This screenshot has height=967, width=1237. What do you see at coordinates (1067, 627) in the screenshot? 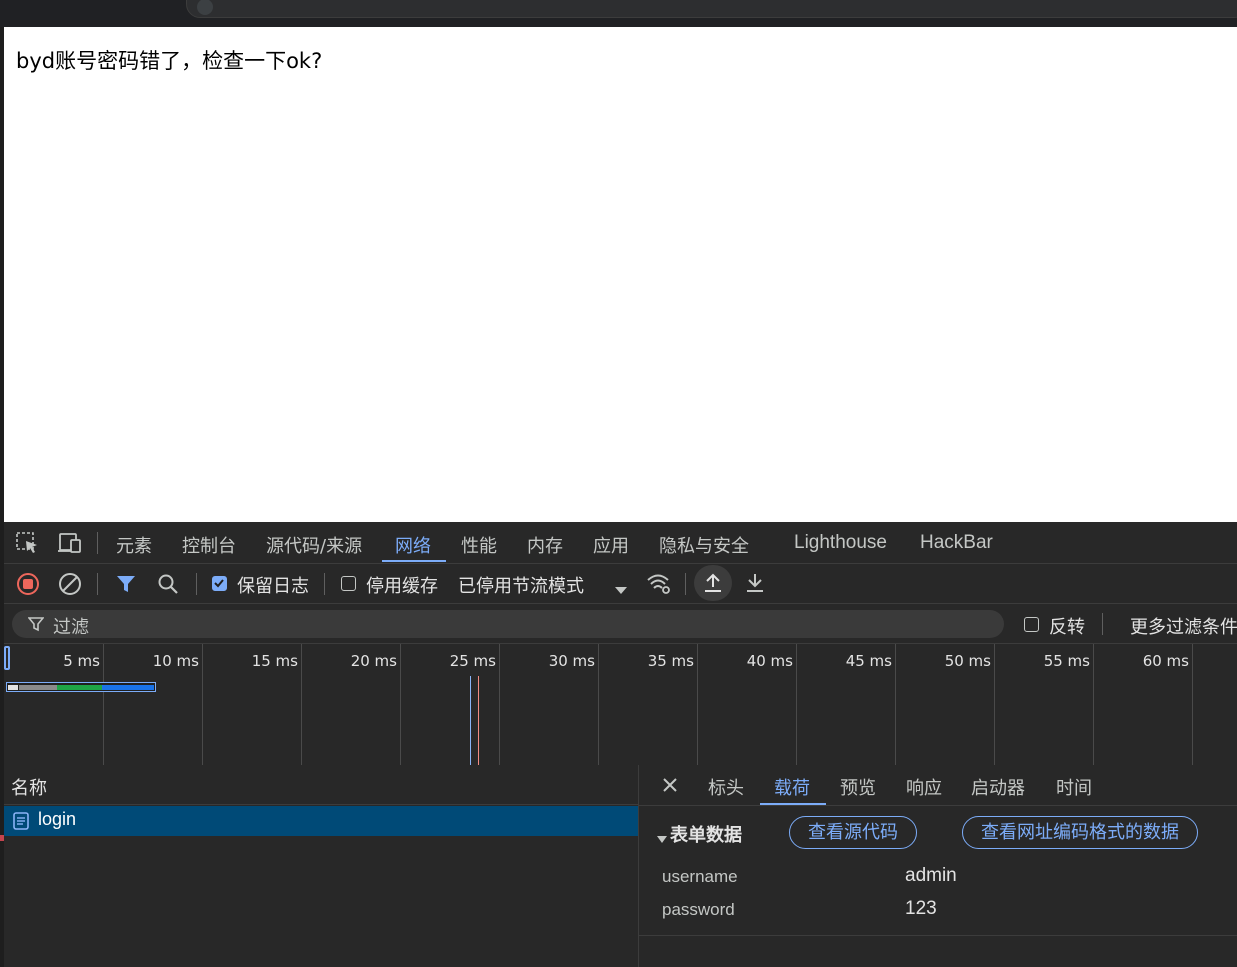
I see `invert-label: 反转` at bounding box center [1067, 627].